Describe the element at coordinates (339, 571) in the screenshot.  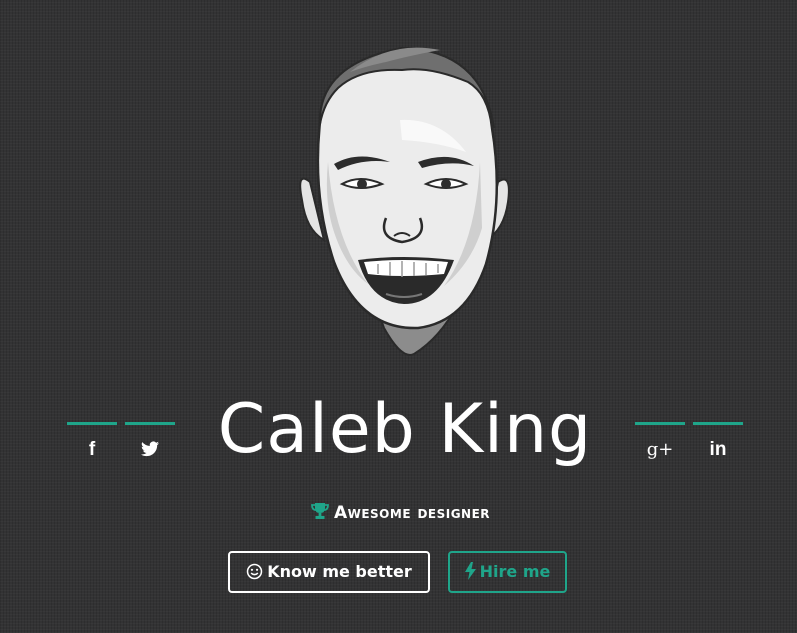
I see `know-me-better-label: Know me better` at that location.